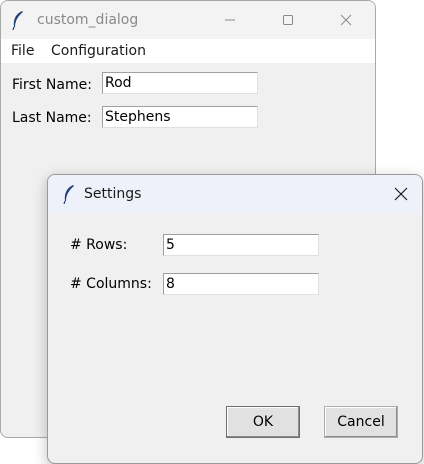 This screenshot has height=464, width=424. What do you see at coordinates (180, 83) in the screenshot?
I see `first-name-input: Rod` at bounding box center [180, 83].